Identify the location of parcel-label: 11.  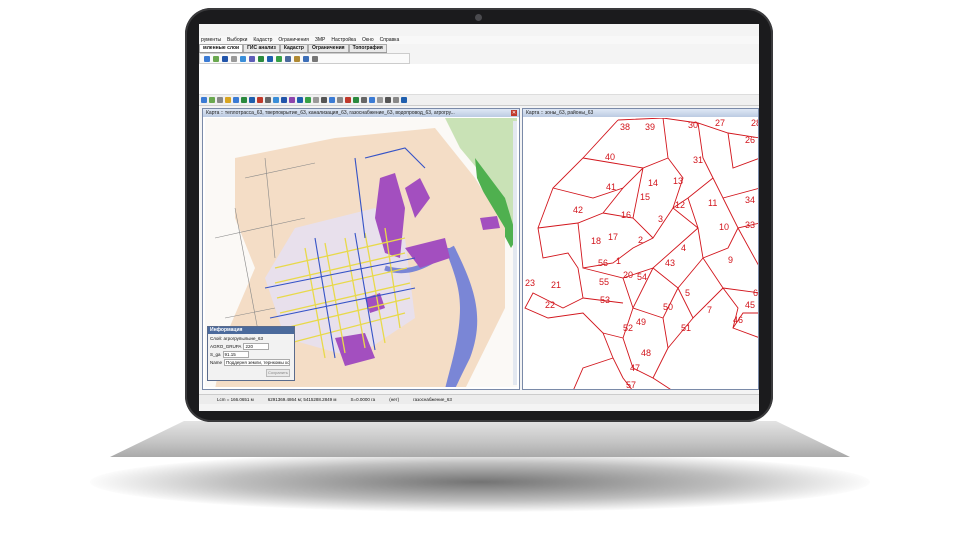
(712, 203).